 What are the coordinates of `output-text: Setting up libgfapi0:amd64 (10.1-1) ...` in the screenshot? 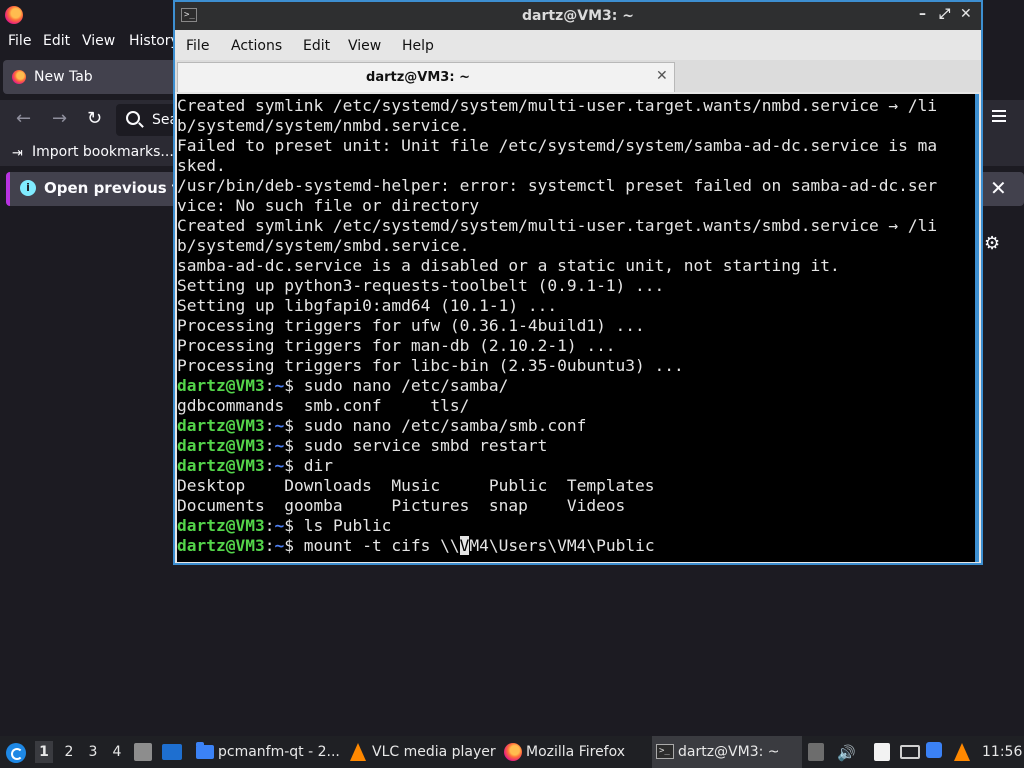 It's located at (367, 305).